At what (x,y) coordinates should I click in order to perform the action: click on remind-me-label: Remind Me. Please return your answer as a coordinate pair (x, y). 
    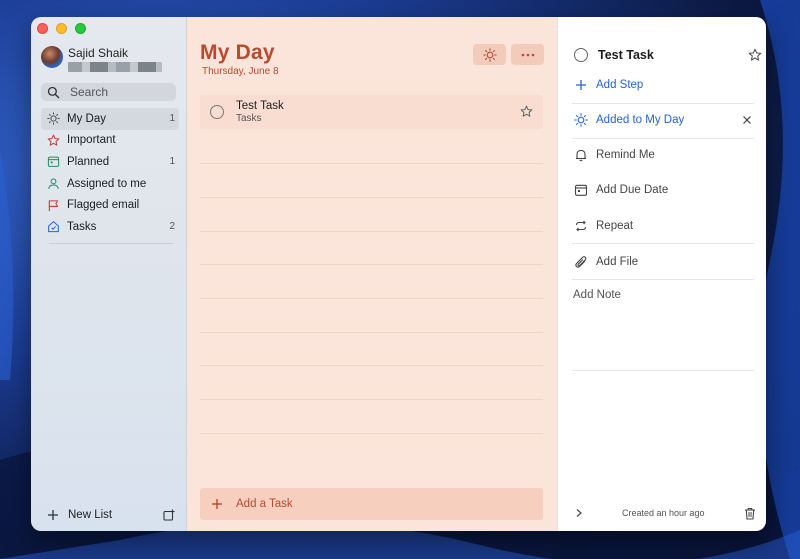
    Looking at the image, I should click on (625, 155).